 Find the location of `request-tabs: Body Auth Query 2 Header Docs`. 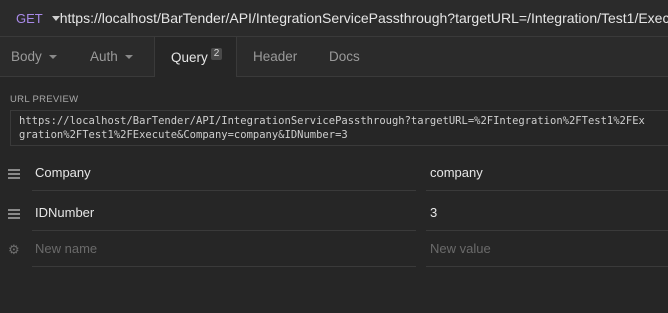

request-tabs: Body Auth Query 2 Header Docs is located at coordinates (334, 57).